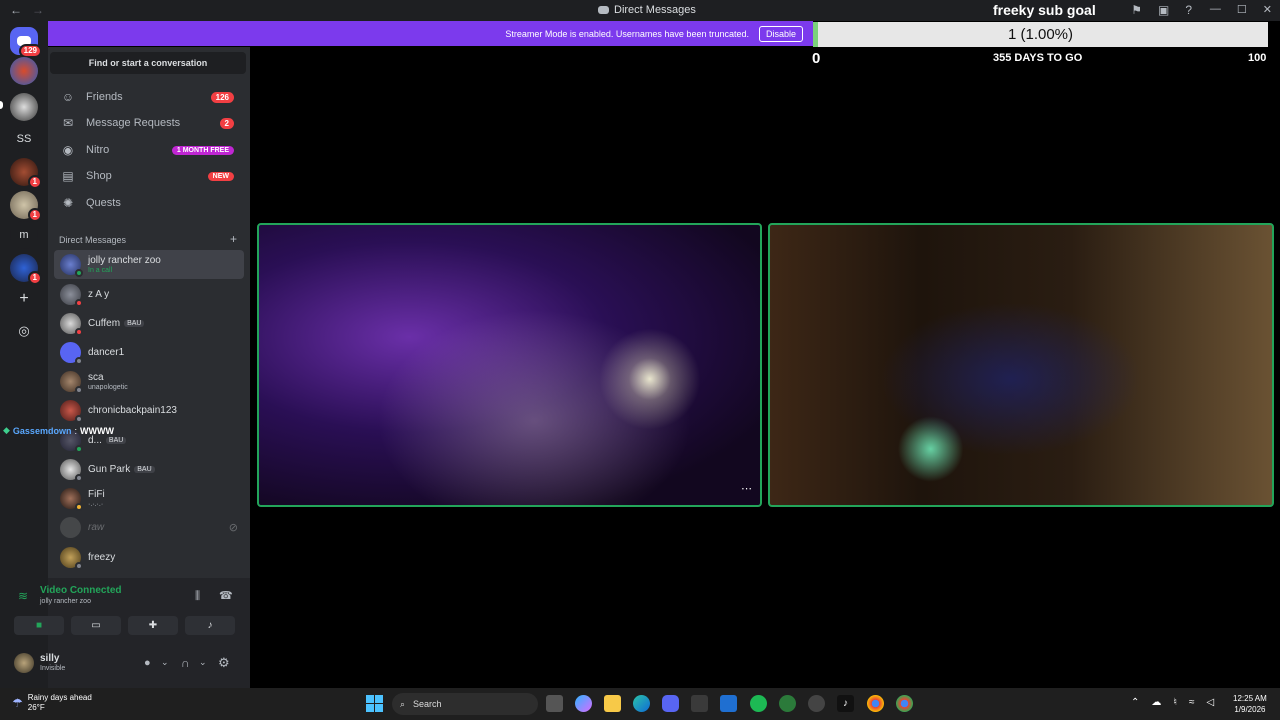  What do you see at coordinates (68, 203) in the screenshot?
I see `quests-icon: ✺` at bounding box center [68, 203].